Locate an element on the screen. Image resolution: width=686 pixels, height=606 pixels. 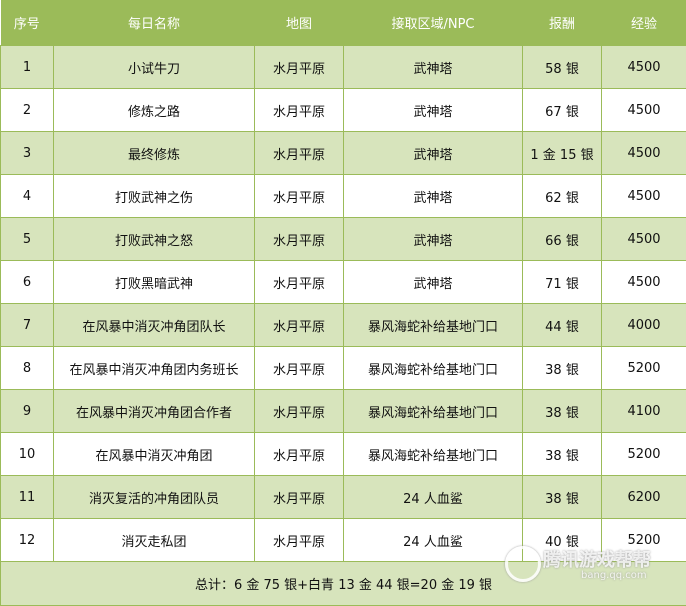
cell-exp: 4100 is located at coordinates (644, 411).